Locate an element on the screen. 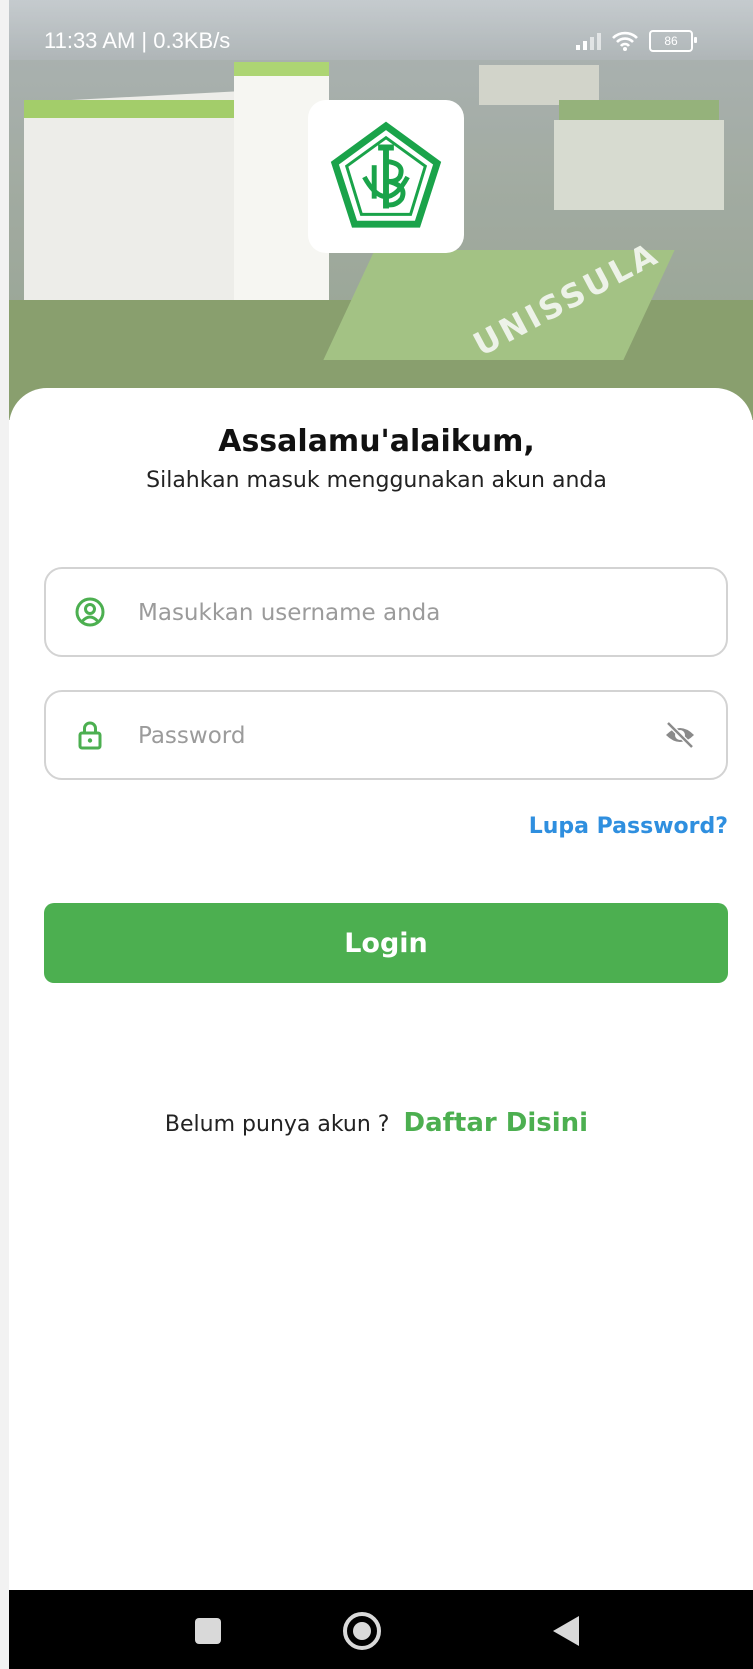 Image resolution: width=753 pixels, height=1669 pixels. battery-icon: 86 is located at coordinates (673, 41).